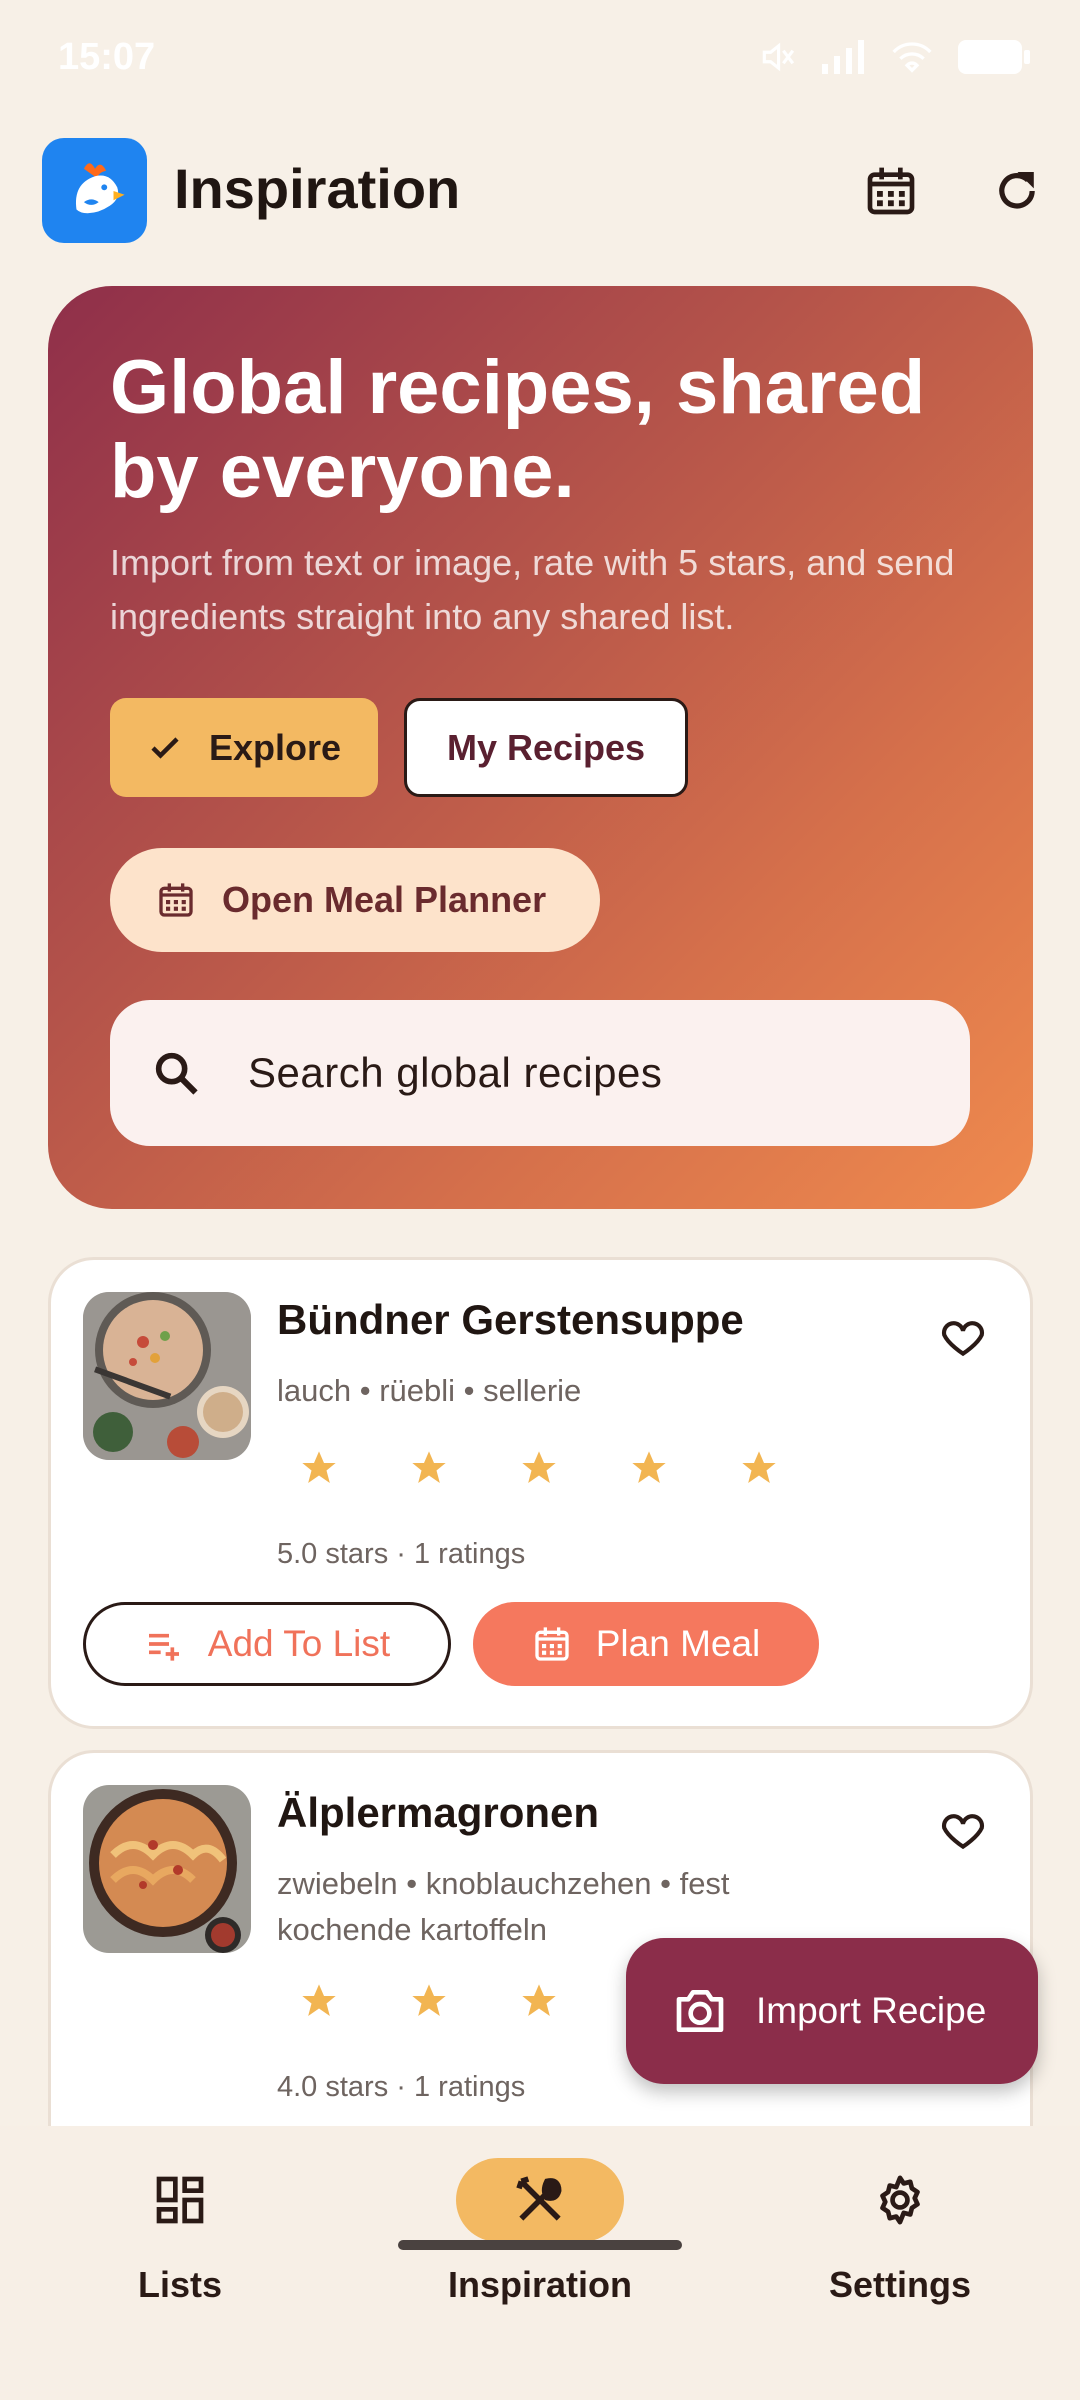  Describe the element at coordinates (778, 57) in the screenshot. I see `mute-icon` at that location.